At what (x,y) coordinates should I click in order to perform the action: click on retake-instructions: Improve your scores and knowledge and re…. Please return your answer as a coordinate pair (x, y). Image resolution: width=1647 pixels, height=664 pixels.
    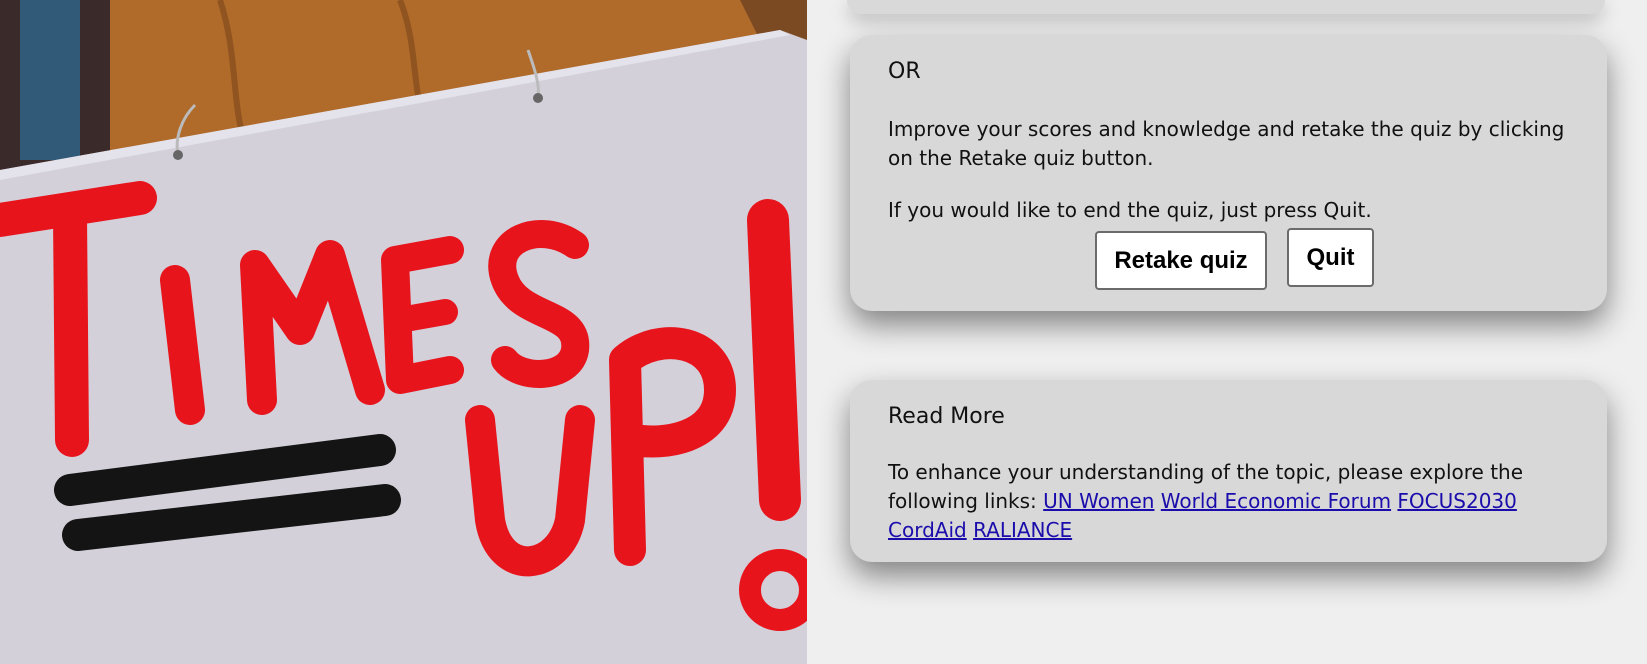
    Looking at the image, I should click on (1226, 143).